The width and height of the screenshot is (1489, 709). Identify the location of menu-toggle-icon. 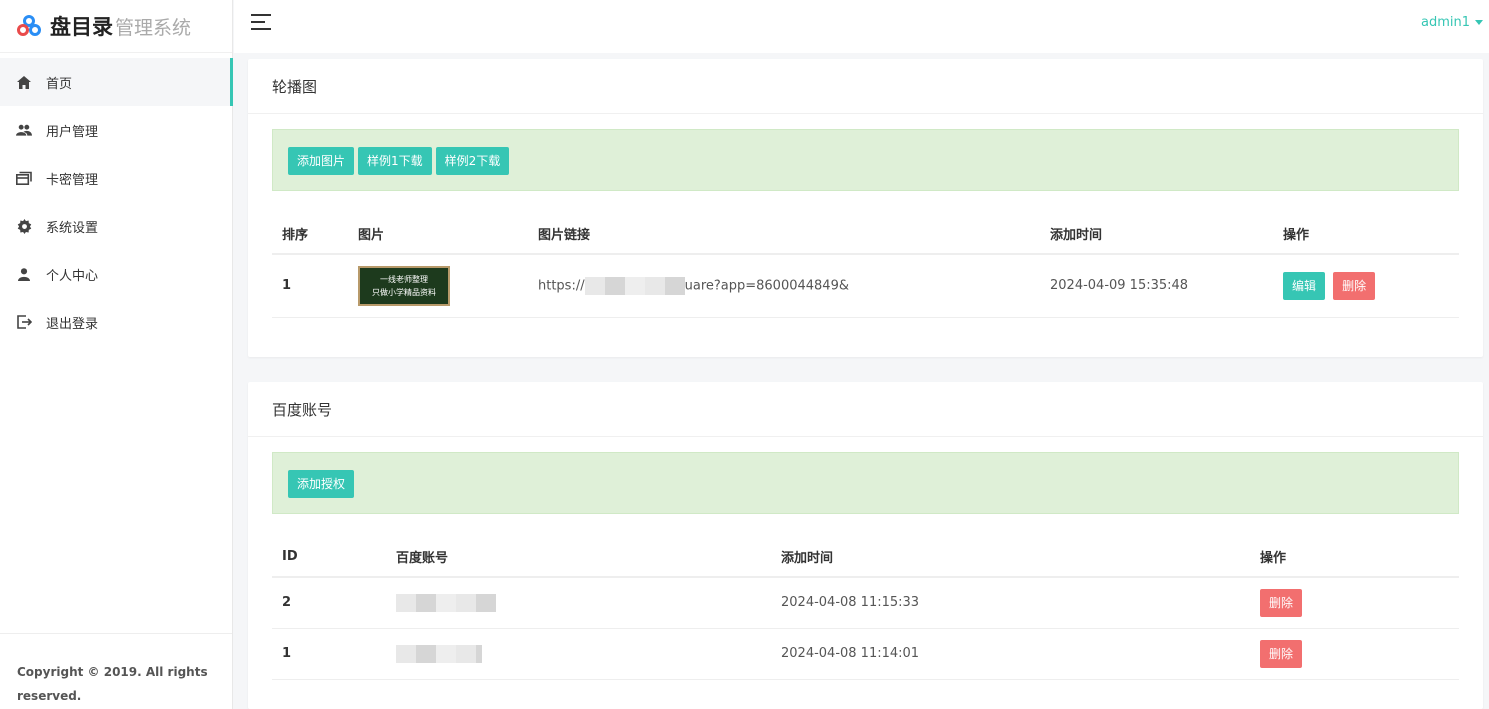
(261, 22).